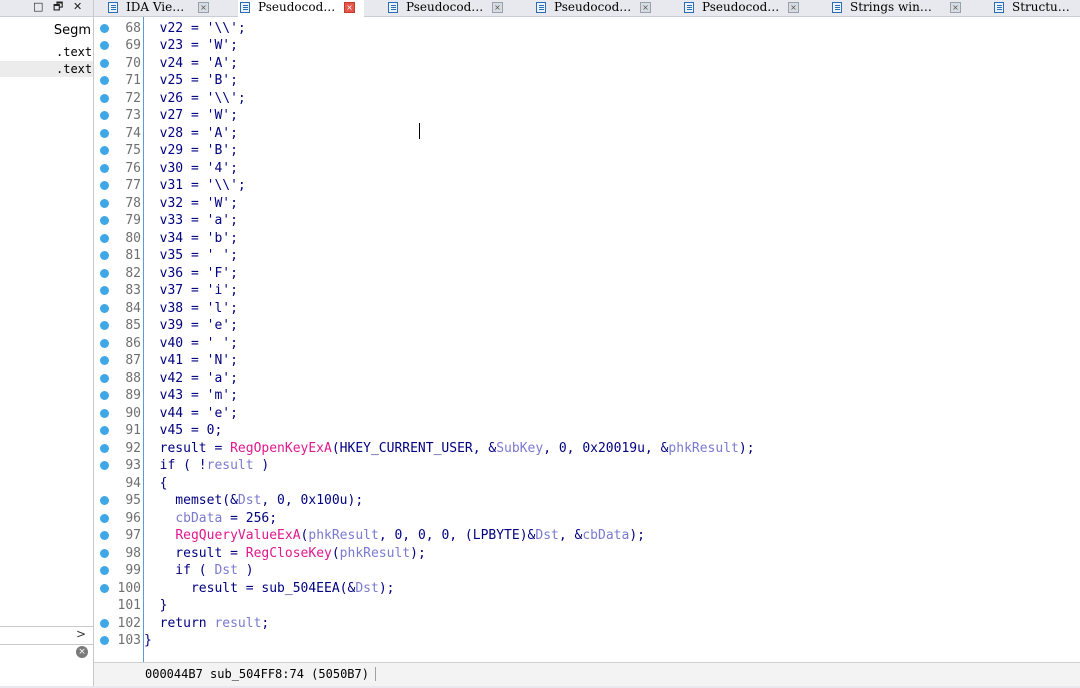 This screenshot has height=688, width=1080. What do you see at coordinates (999, 7) in the screenshot?
I see `structures-icon` at bounding box center [999, 7].